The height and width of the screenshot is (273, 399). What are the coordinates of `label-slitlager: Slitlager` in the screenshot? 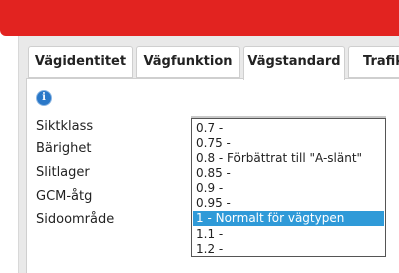 It's located at (63, 172).